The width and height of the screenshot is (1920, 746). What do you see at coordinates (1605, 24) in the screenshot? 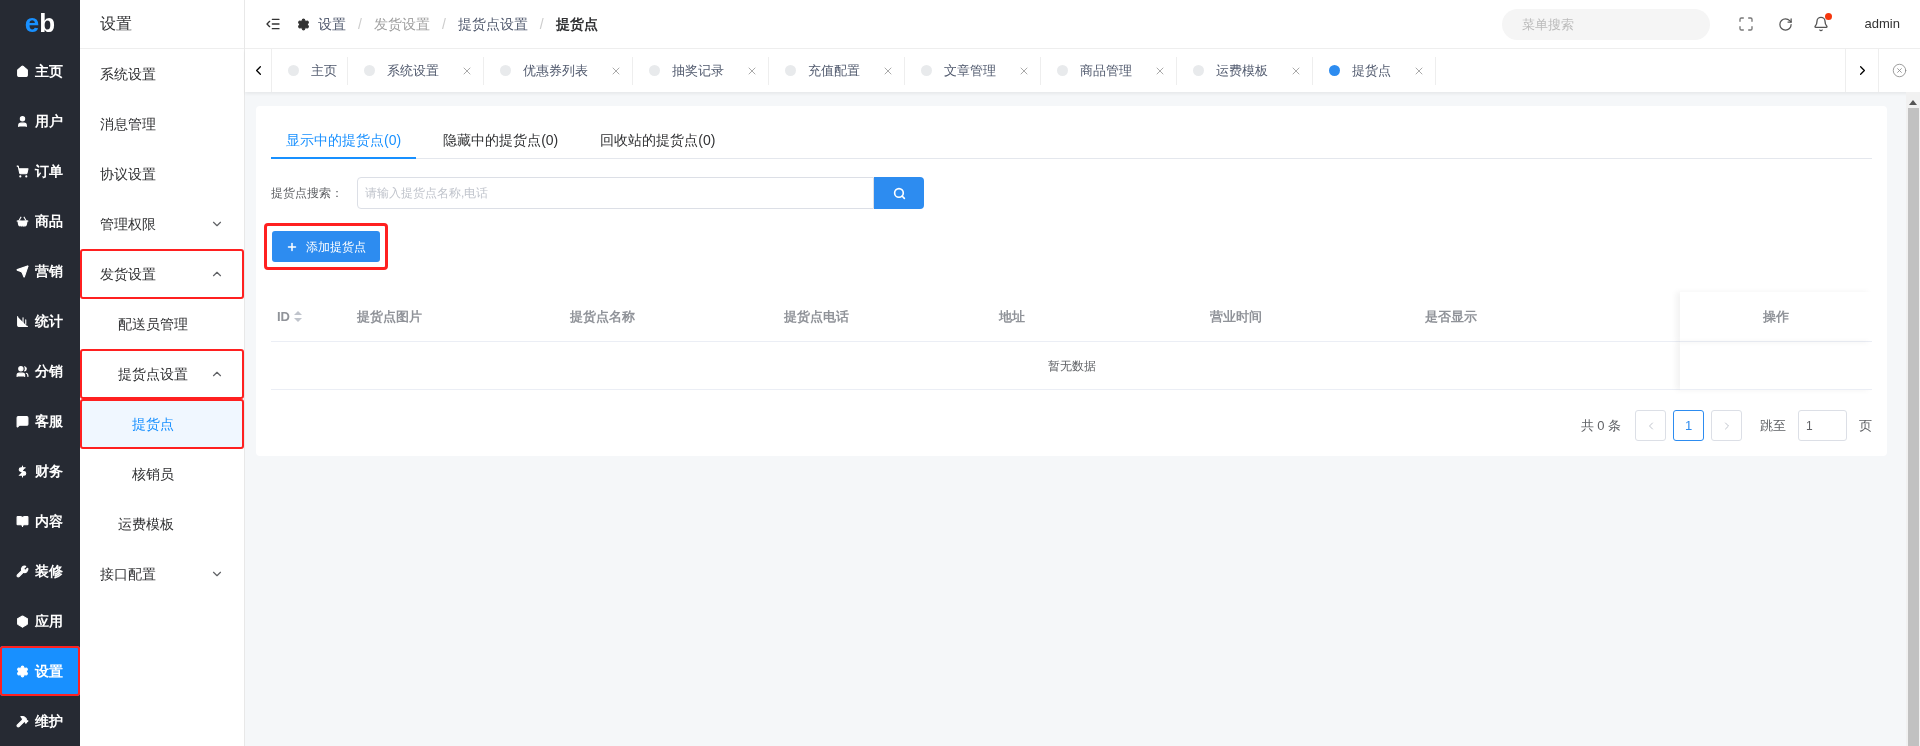
I see `menu-search-field: 菜单搜索` at bounding box center [1605, 24].